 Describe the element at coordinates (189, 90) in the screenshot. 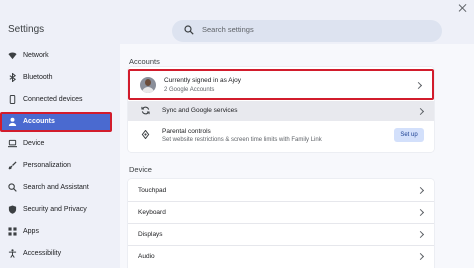

I see `signed-in-subtitle: 2 Google Accounts` at that location.